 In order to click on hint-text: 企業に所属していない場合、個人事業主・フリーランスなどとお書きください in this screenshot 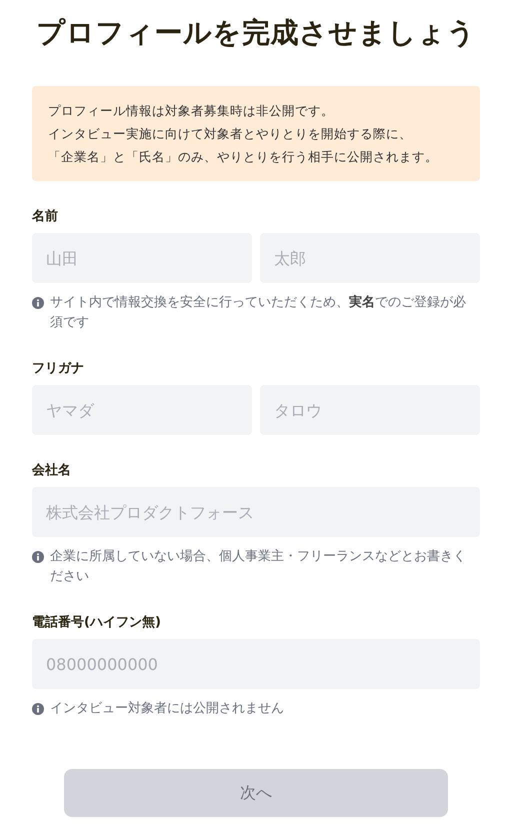, I will do `click(258, 567)`.